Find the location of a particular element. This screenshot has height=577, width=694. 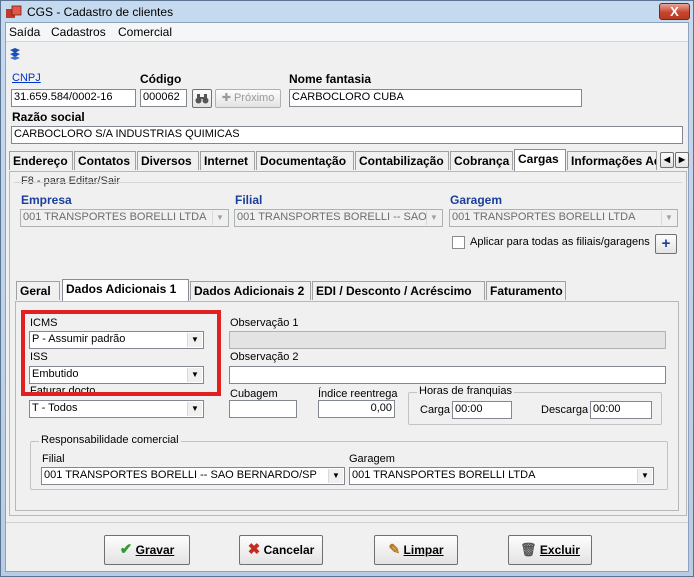

gravar-button: ✔ Gravar is located at coordinates (147, 550).